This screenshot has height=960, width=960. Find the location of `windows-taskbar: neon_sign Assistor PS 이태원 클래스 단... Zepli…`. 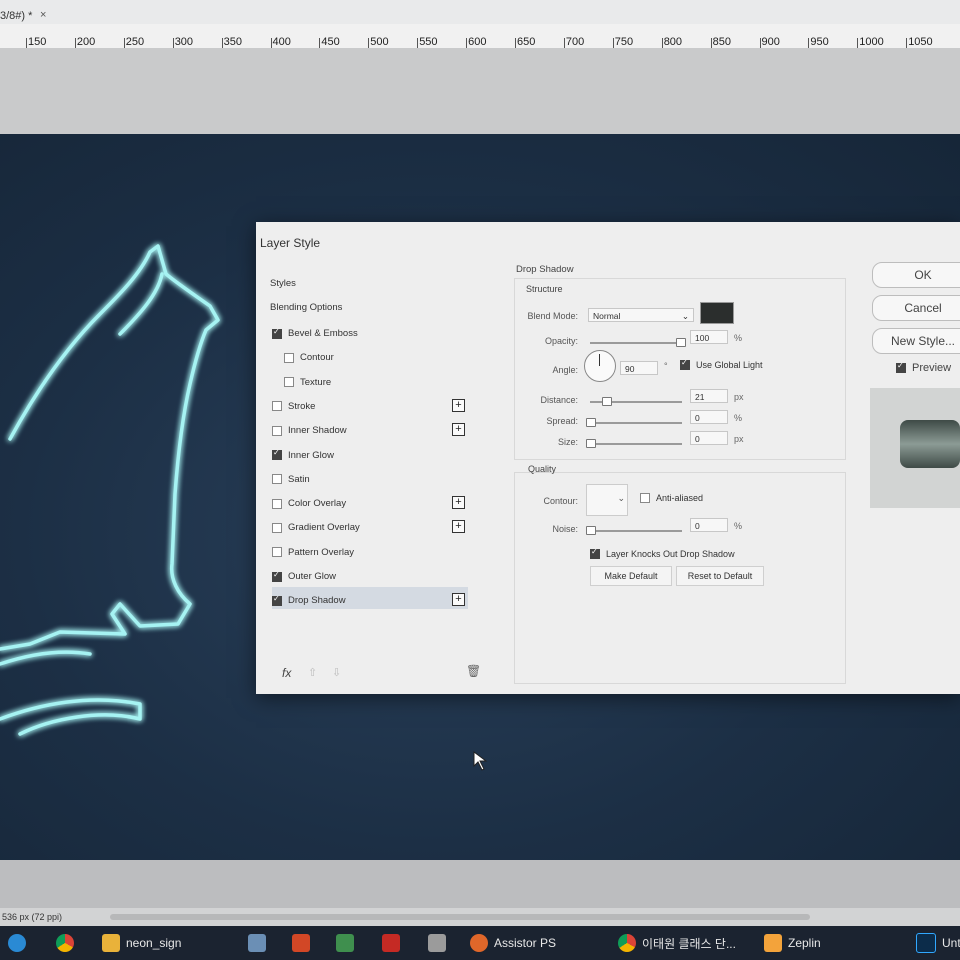

windows-taskbar: neon_sign Assistor PS 이태원 클래스 단... Zepli… is located at coordinates (480, 943).